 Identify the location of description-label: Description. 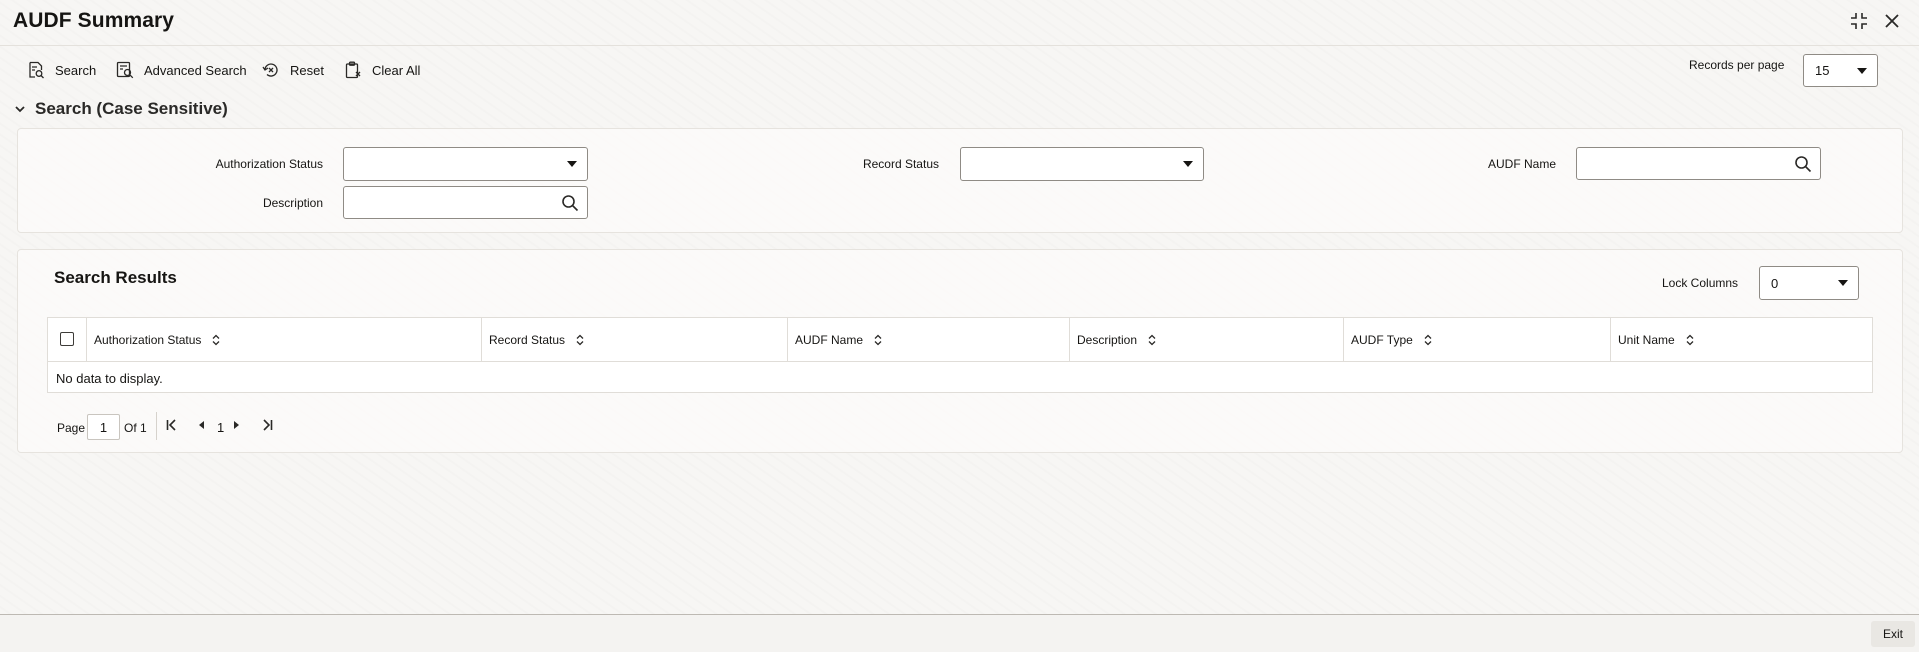
(292, 203).